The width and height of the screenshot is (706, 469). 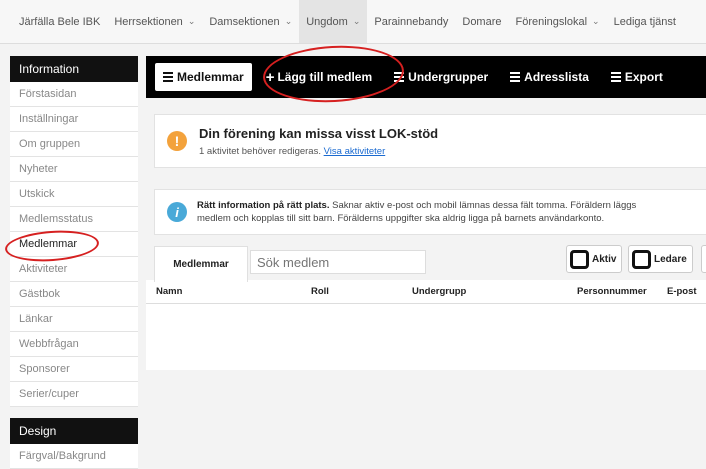 I want to click on sidebar-item-medlemsstatus: Medlemsstatus, so click(x=74, y=219).